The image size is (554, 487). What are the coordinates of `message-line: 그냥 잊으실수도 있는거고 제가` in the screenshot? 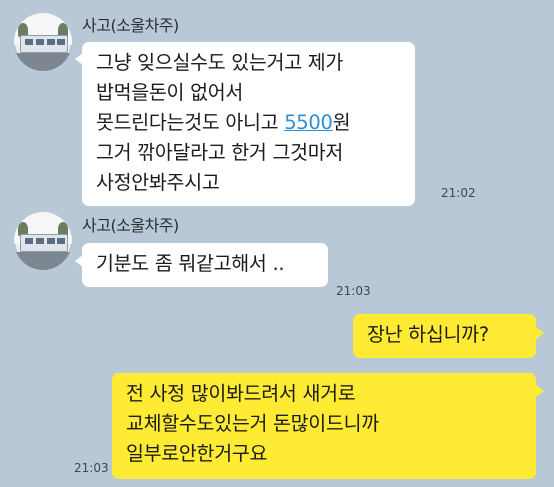 It's located at (220, 62).